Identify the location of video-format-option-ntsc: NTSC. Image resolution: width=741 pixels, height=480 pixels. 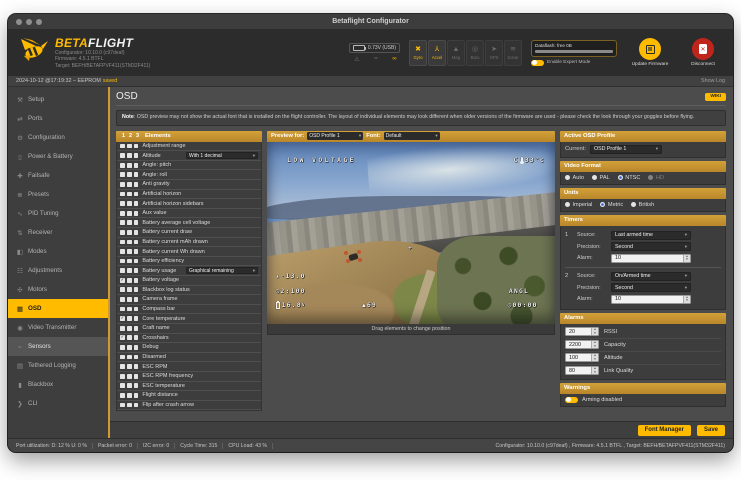
(628, 178).